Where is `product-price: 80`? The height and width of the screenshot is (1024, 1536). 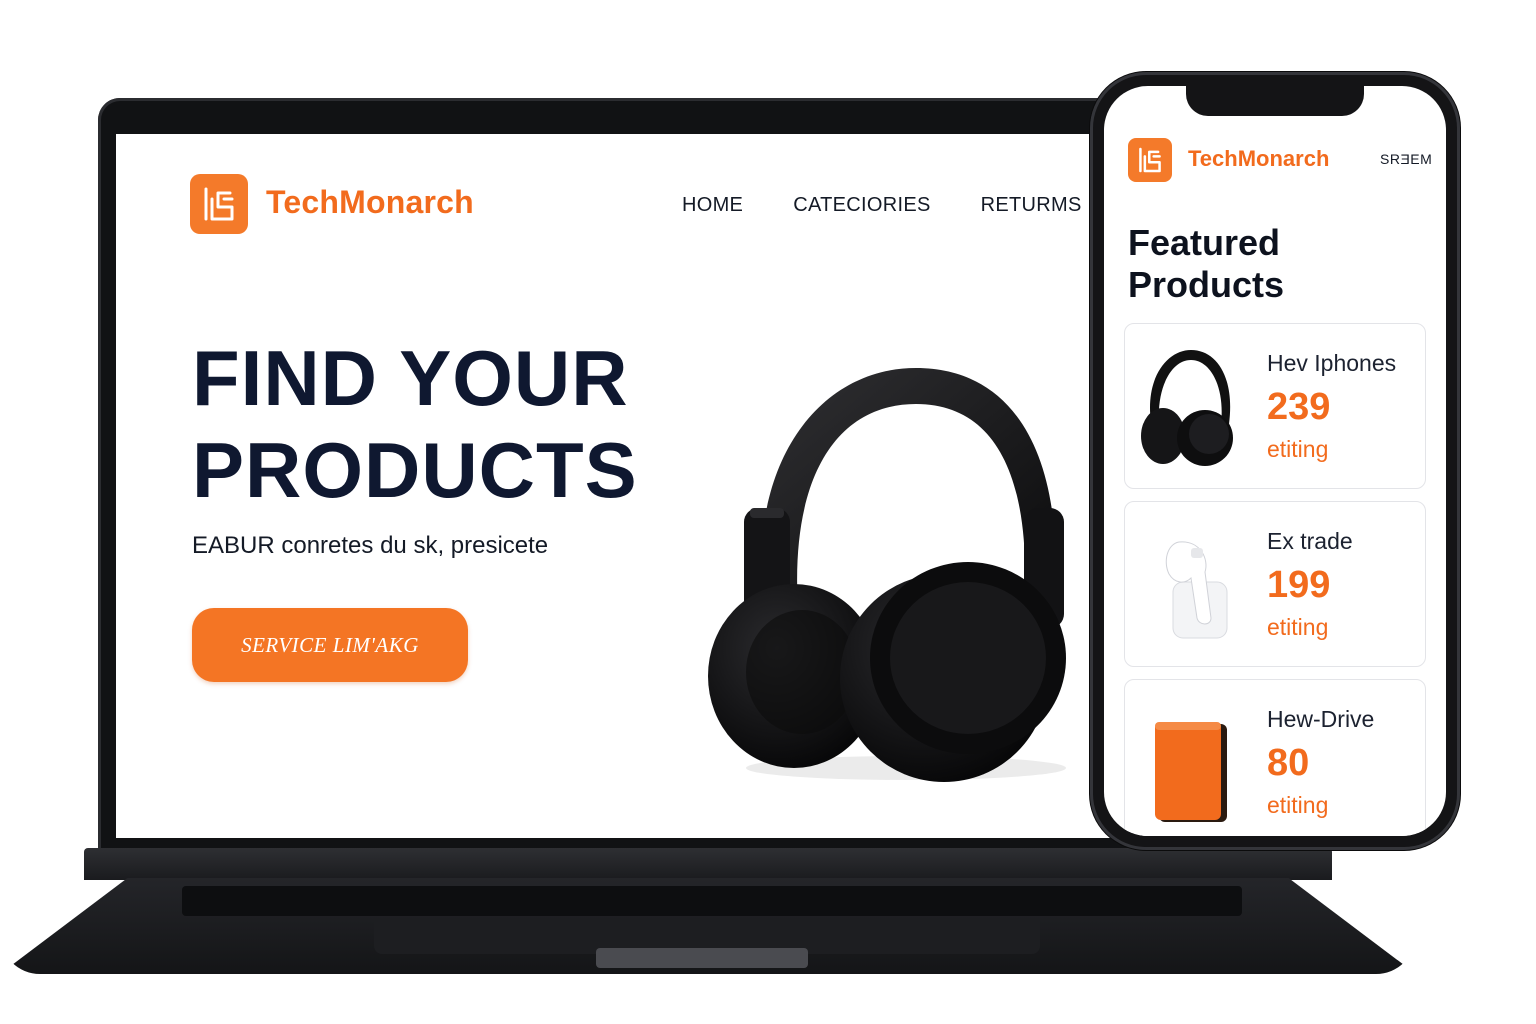 product-price: 80 is located at coordinates (1288, 763).